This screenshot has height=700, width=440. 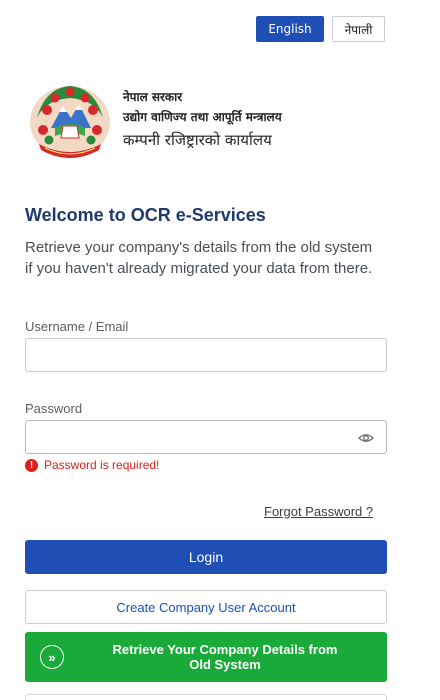 I want to click on password-label: Password, so click(x=54, y=408).